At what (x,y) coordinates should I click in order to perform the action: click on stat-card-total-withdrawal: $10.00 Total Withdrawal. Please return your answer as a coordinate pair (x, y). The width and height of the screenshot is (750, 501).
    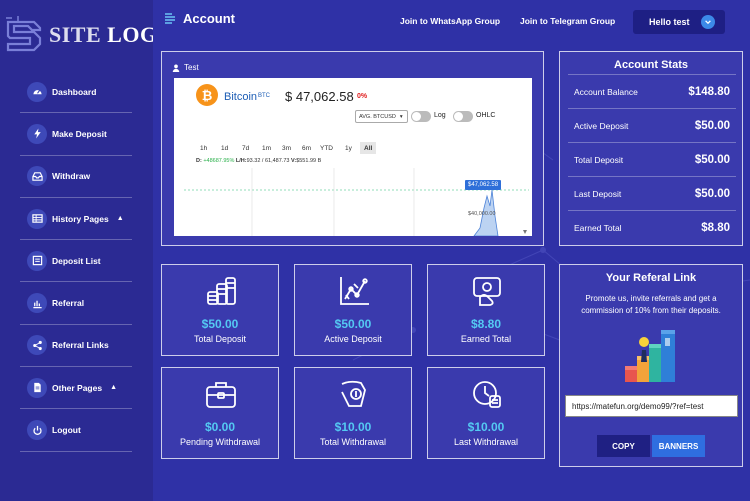
    Looking at the image, I should click on (353, 413).